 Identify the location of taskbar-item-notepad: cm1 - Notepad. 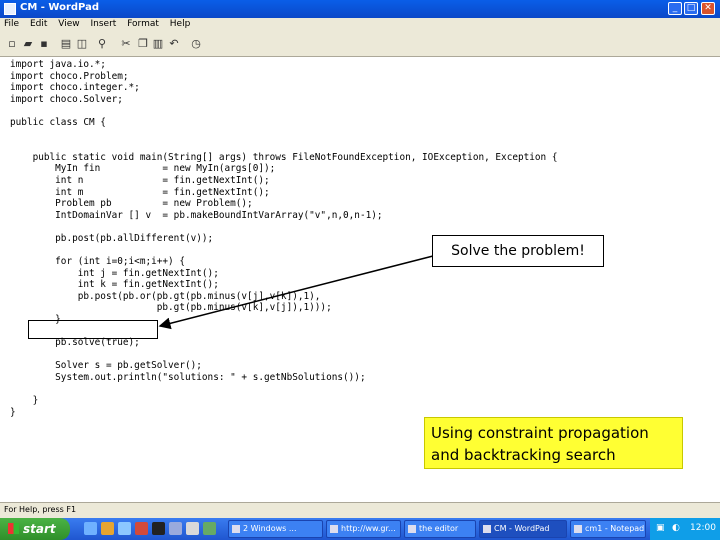
(608, 529).